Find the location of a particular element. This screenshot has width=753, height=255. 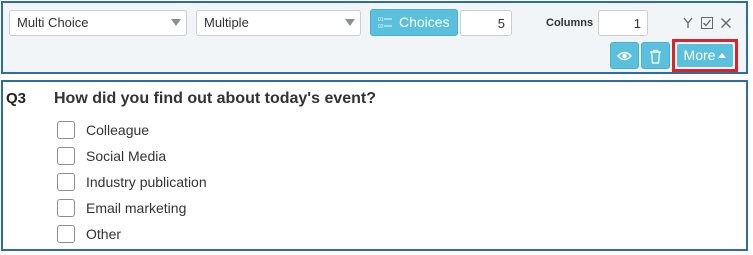

question-number: Q3 is located at coordinates (16, 98).